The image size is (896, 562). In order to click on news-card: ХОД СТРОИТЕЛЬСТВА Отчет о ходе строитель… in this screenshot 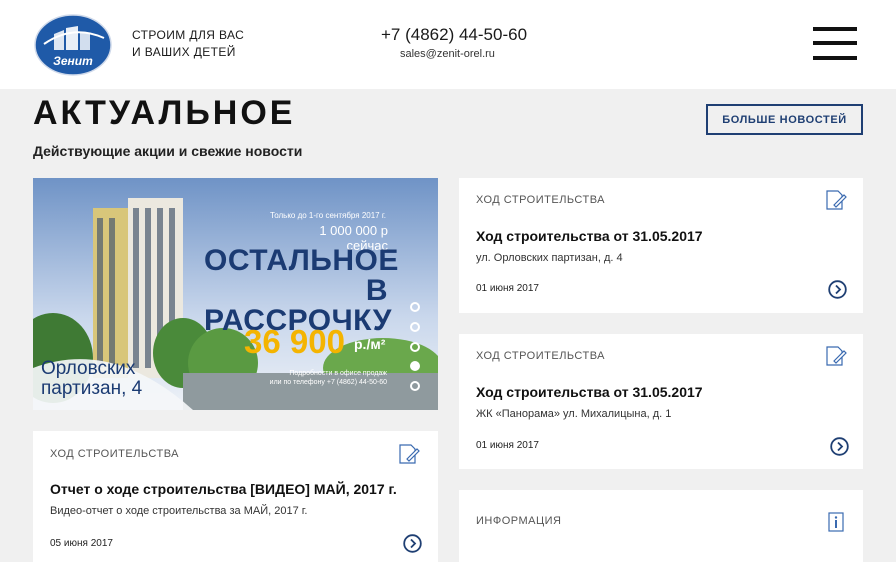, I will do `click(235, 496)`.